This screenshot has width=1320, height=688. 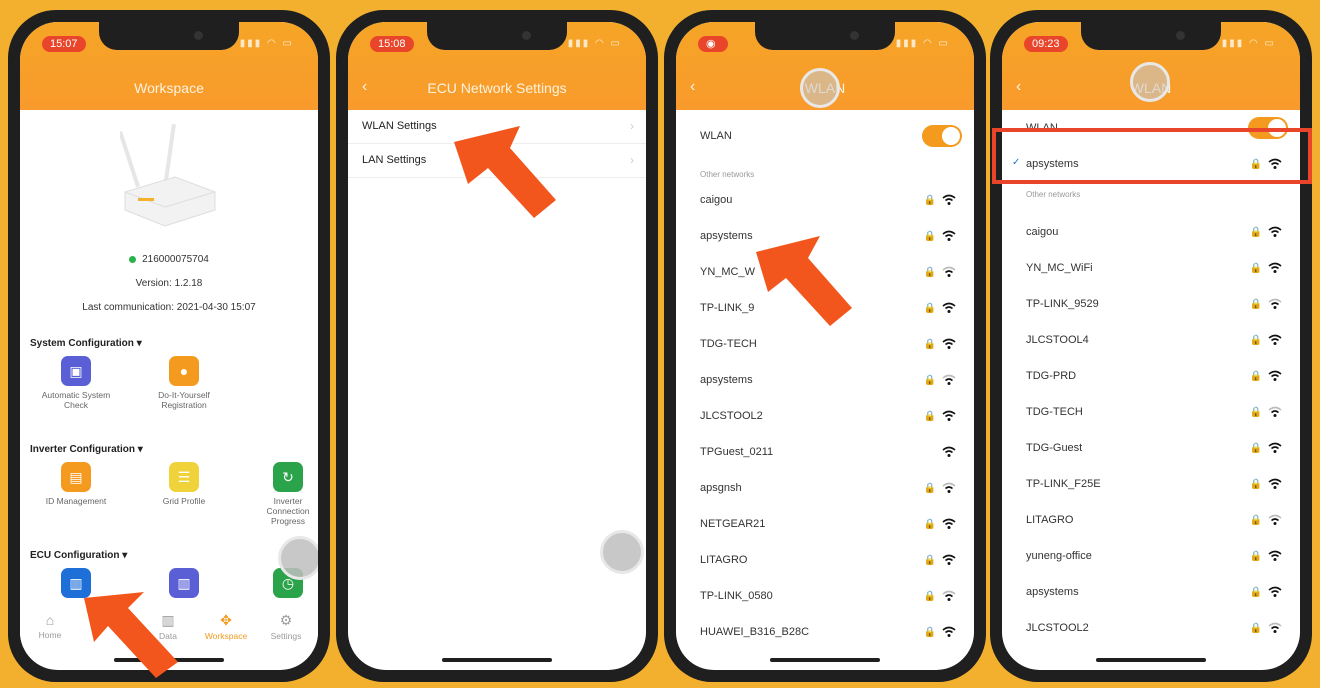 What do you see at coordinates (1059, 556) in the screenshot?
I see `network-name: yuneng-office` at bounding box center [1059, 556].